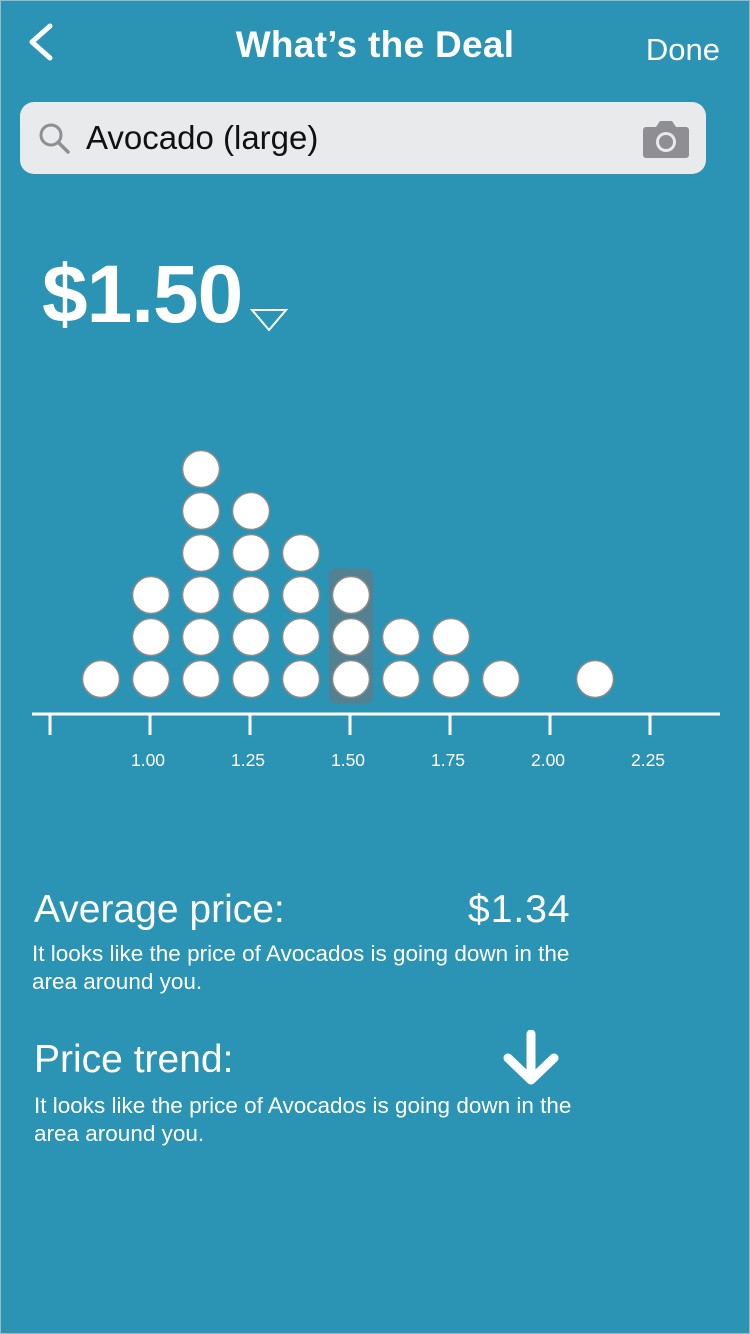 The width and height of the screenshot is (750, 1334). I want to click on x-tick-label: 1.50, so click(348, 760).